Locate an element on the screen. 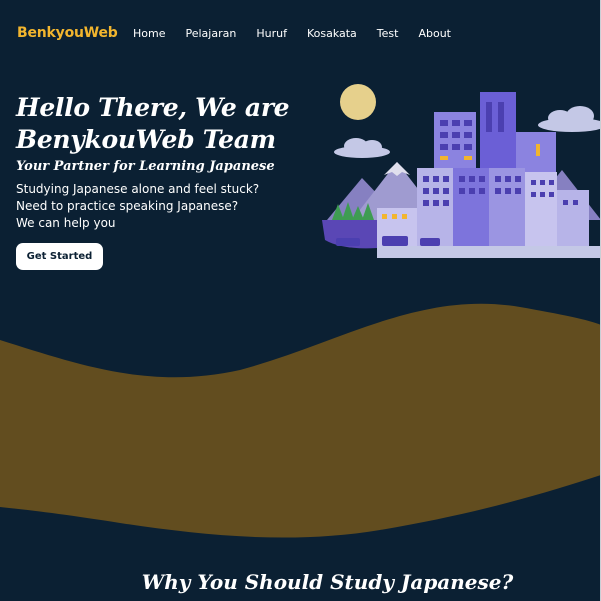  hero-title-line2: BenykouWeb Team is located at coordinates (146, 139).